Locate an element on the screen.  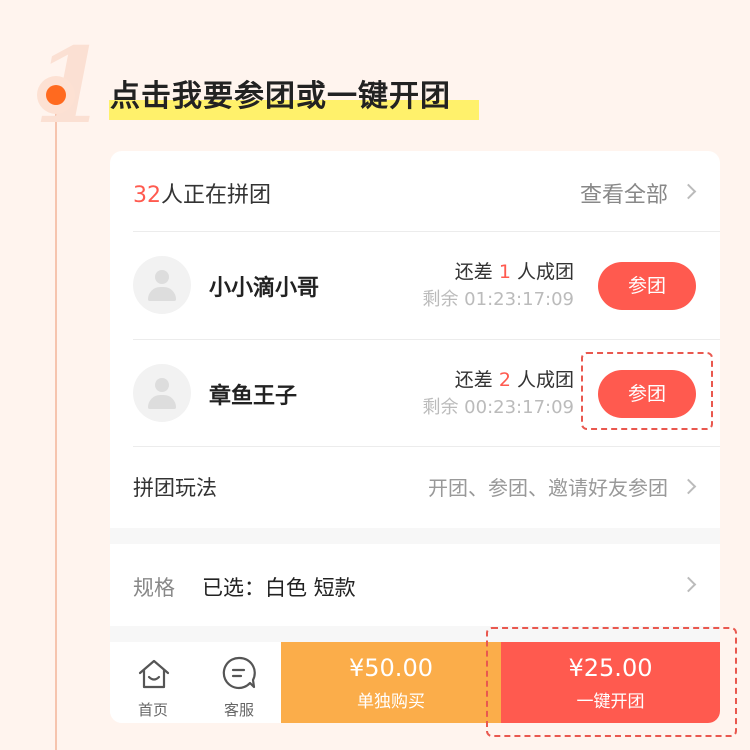
highlight-join-button is located at coordinates (647, 391).